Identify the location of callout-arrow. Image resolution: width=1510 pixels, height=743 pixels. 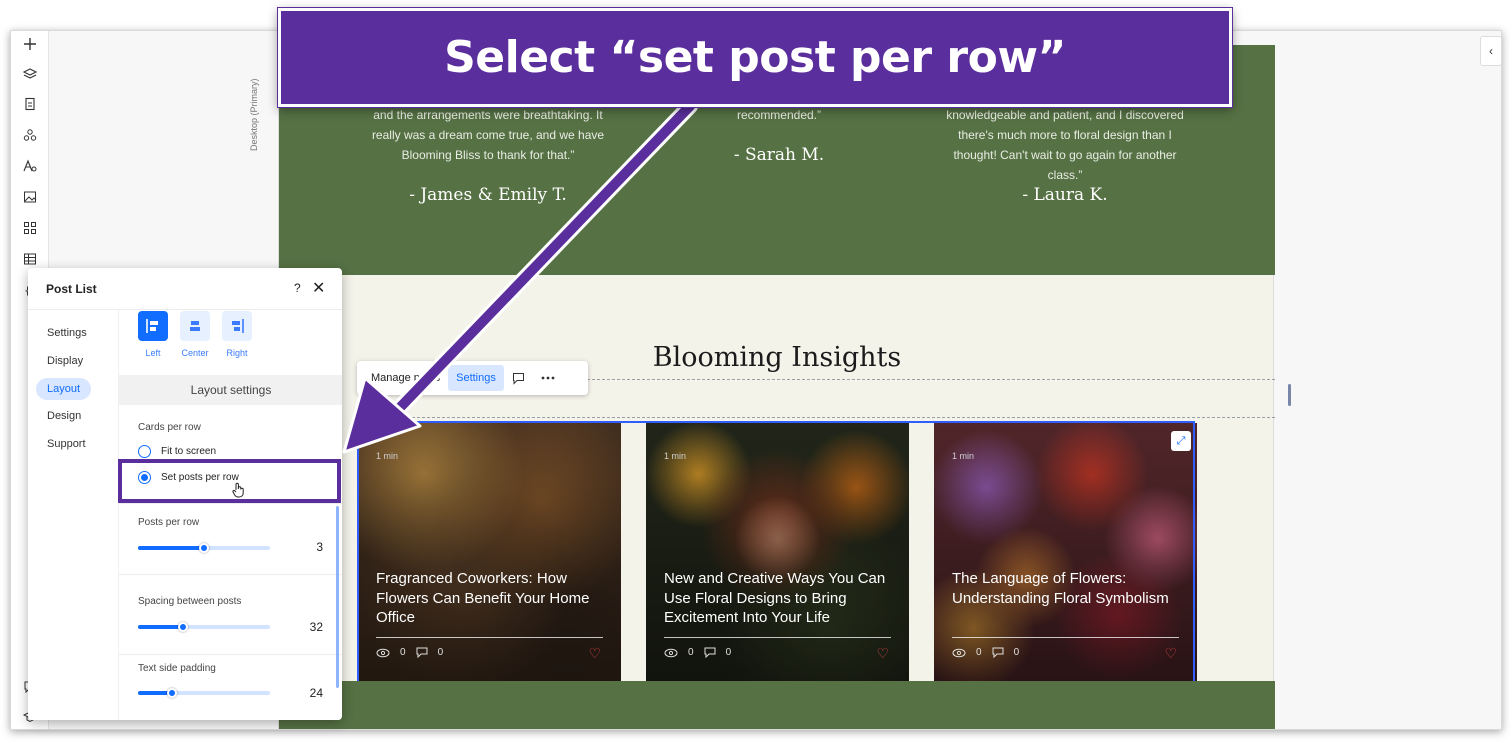
(520, 276).